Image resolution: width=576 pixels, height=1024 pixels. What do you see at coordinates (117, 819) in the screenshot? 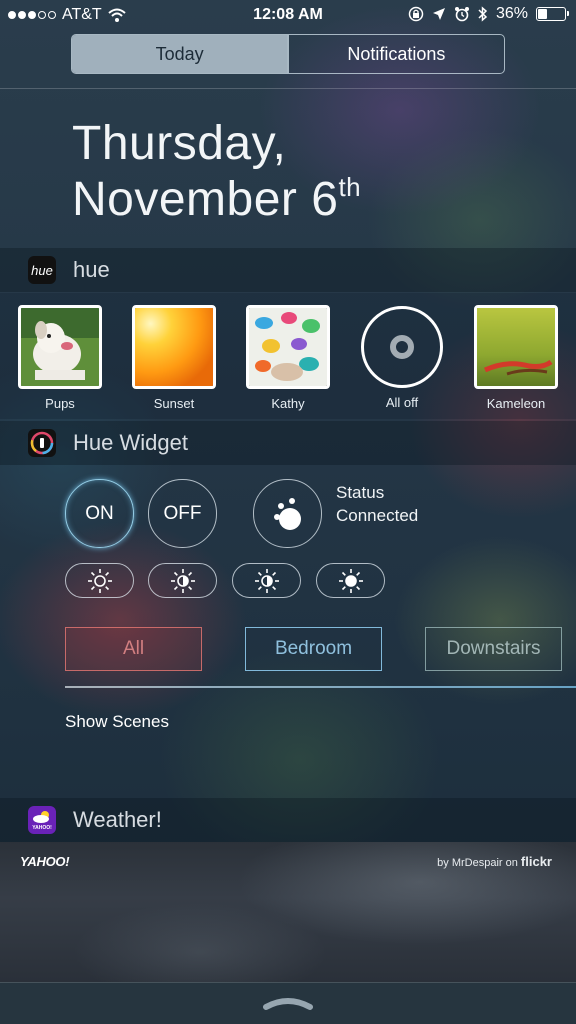
I see `weather-section-title: Weather!` at bounding box center [117, 819].